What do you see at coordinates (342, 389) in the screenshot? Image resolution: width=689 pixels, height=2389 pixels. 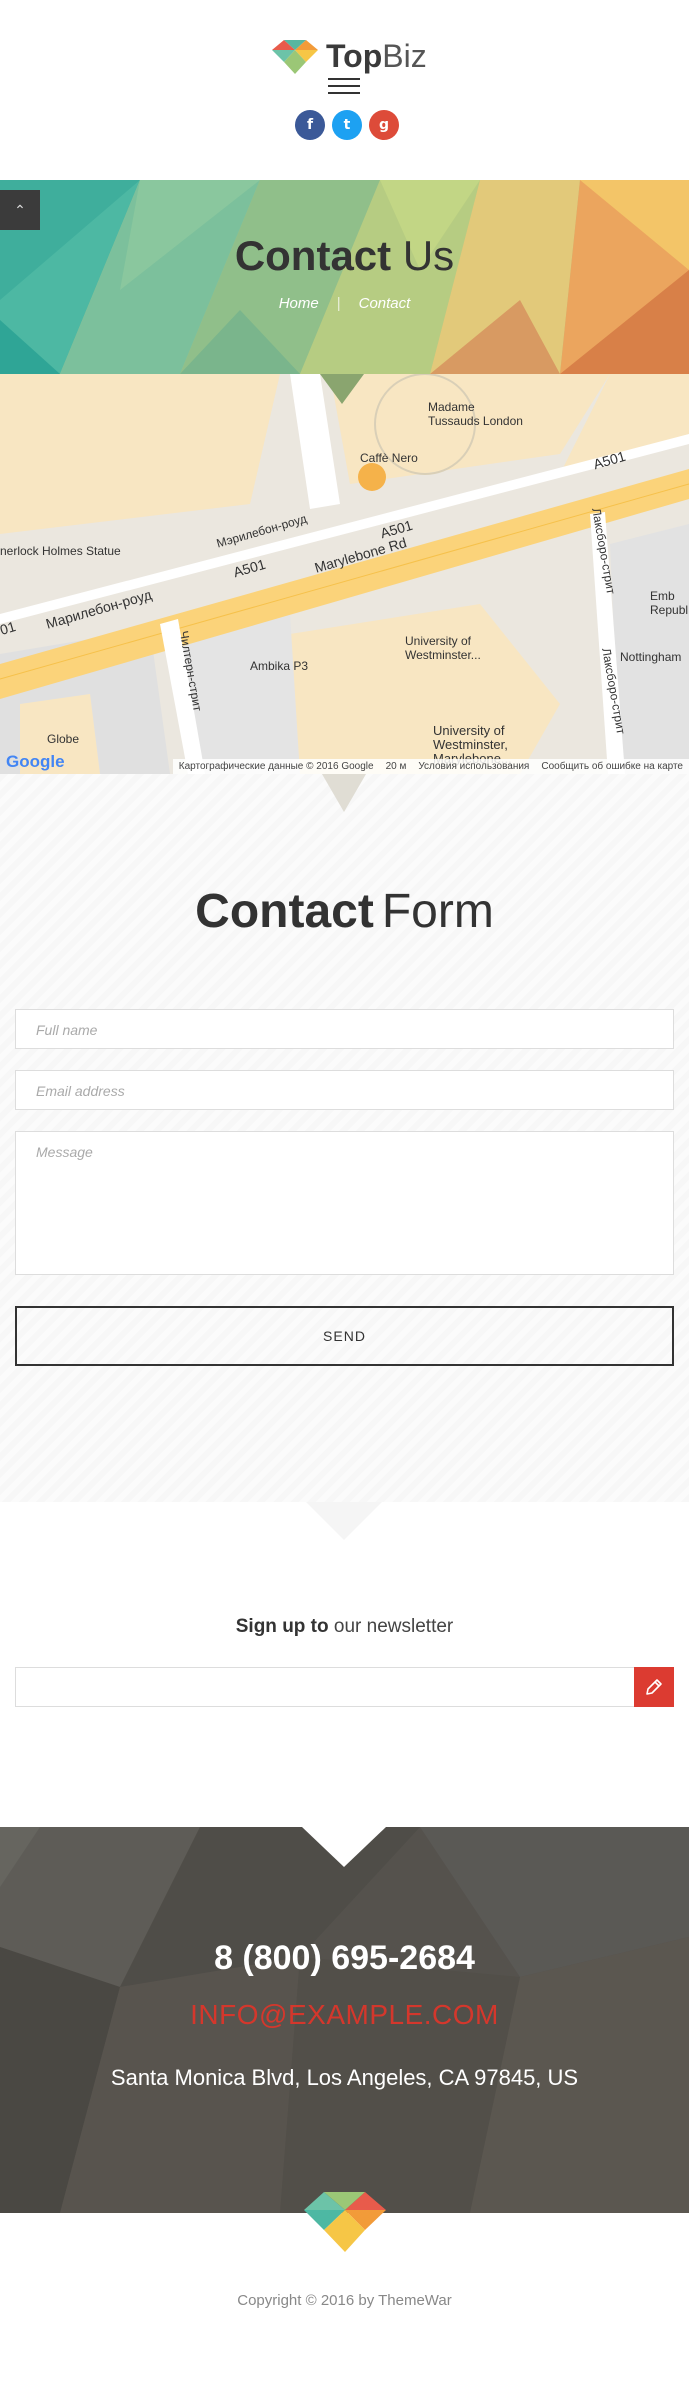 I see `hero-notch` at bounding box center [342, 389].